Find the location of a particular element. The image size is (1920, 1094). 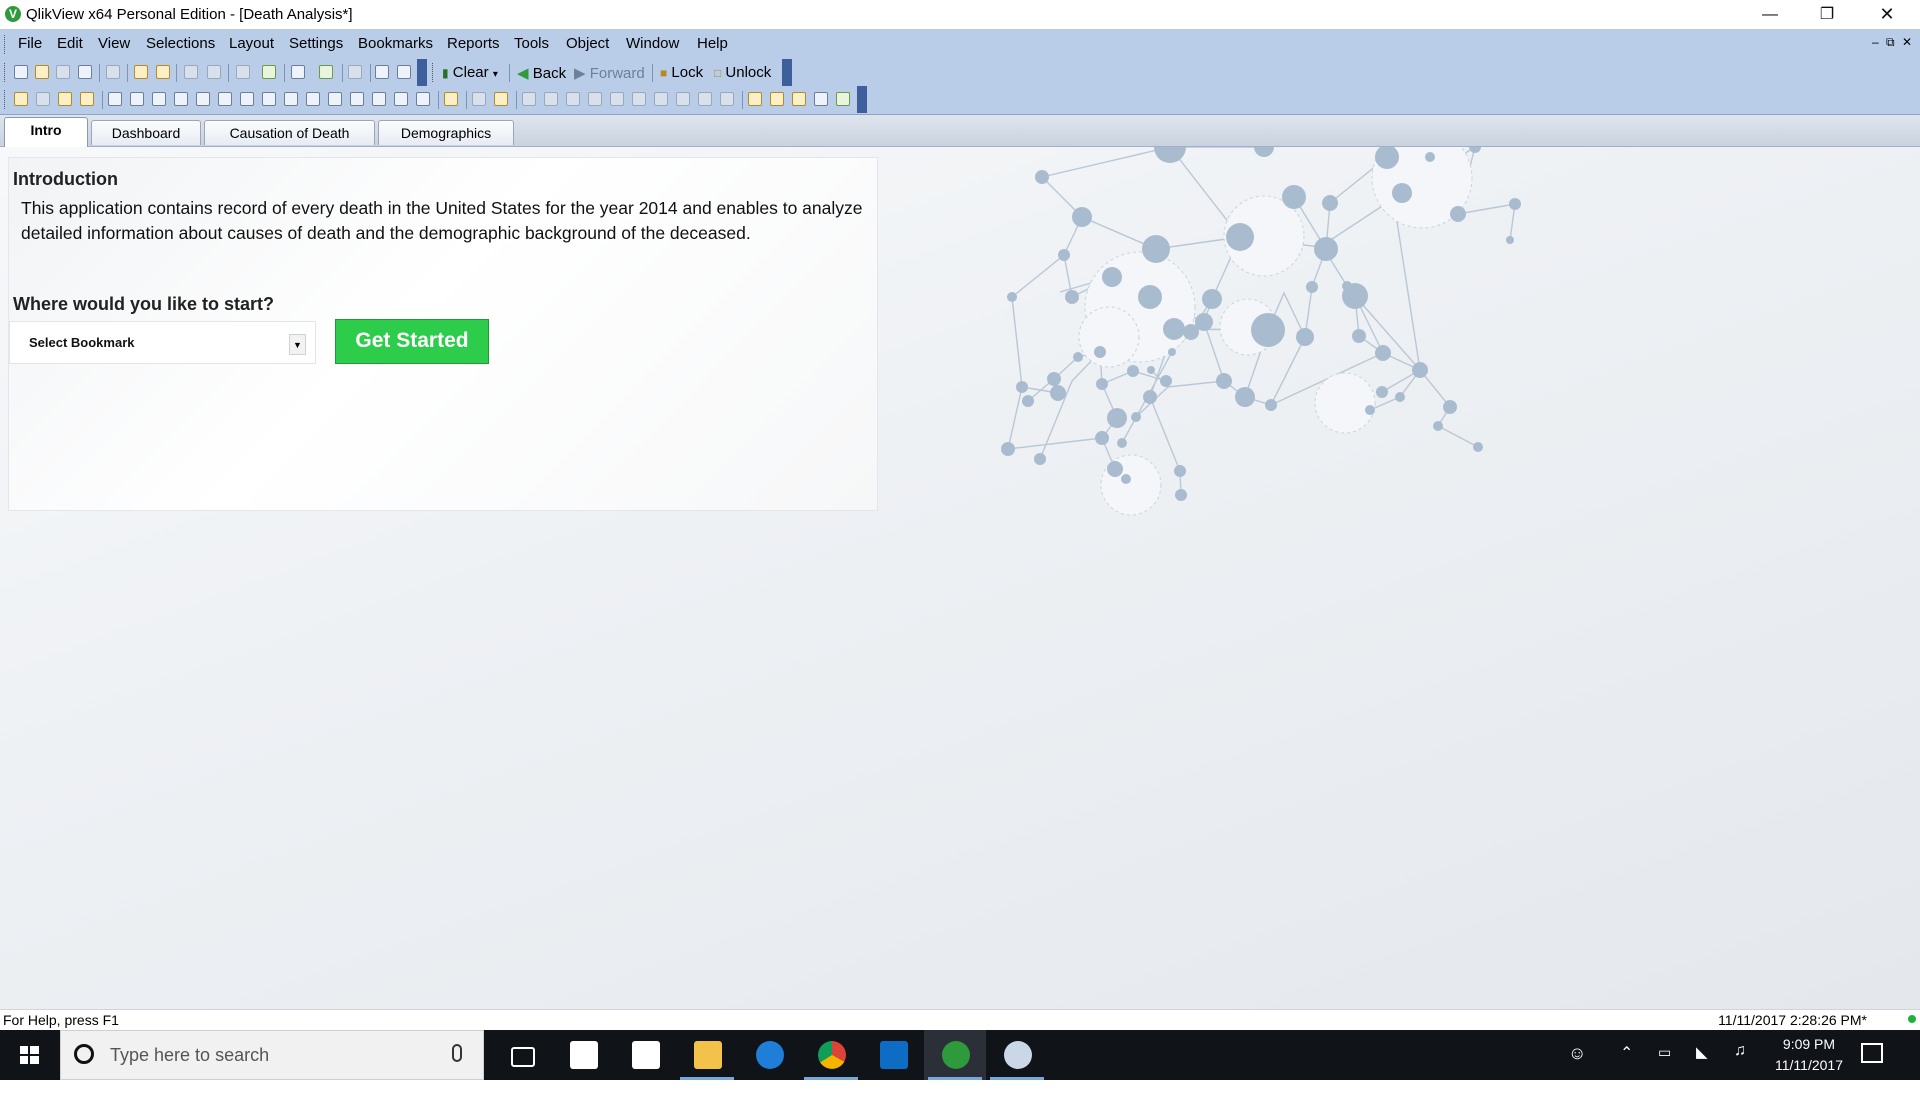

minimize-button: — is located at coordinates (1770, 14).